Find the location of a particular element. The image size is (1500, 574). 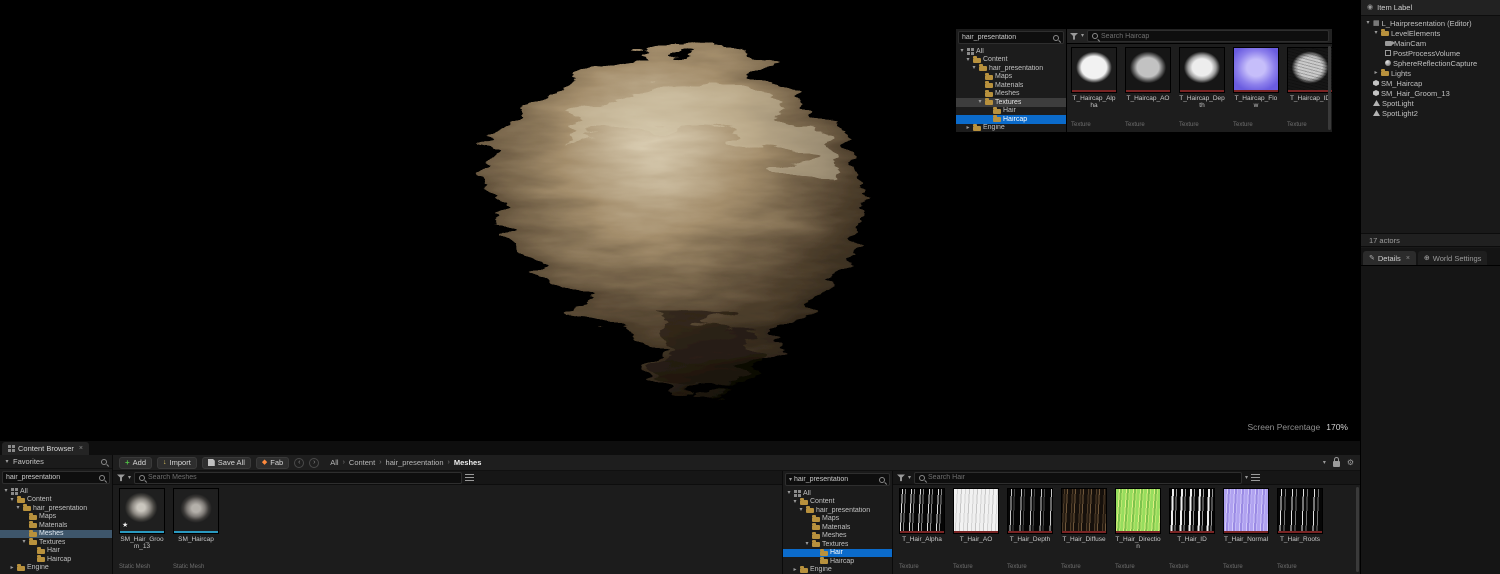

tab-world-settings: ⊕ World Settings is located at coordinates (1452, 258).